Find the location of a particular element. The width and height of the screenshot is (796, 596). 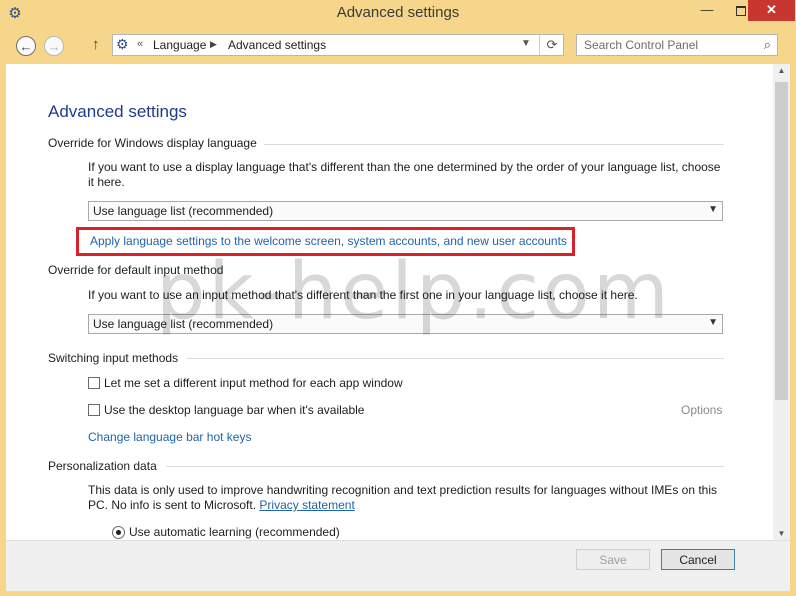

input-method-select: Use language list (recommended) ▼ is located at coordinates (405, 324).